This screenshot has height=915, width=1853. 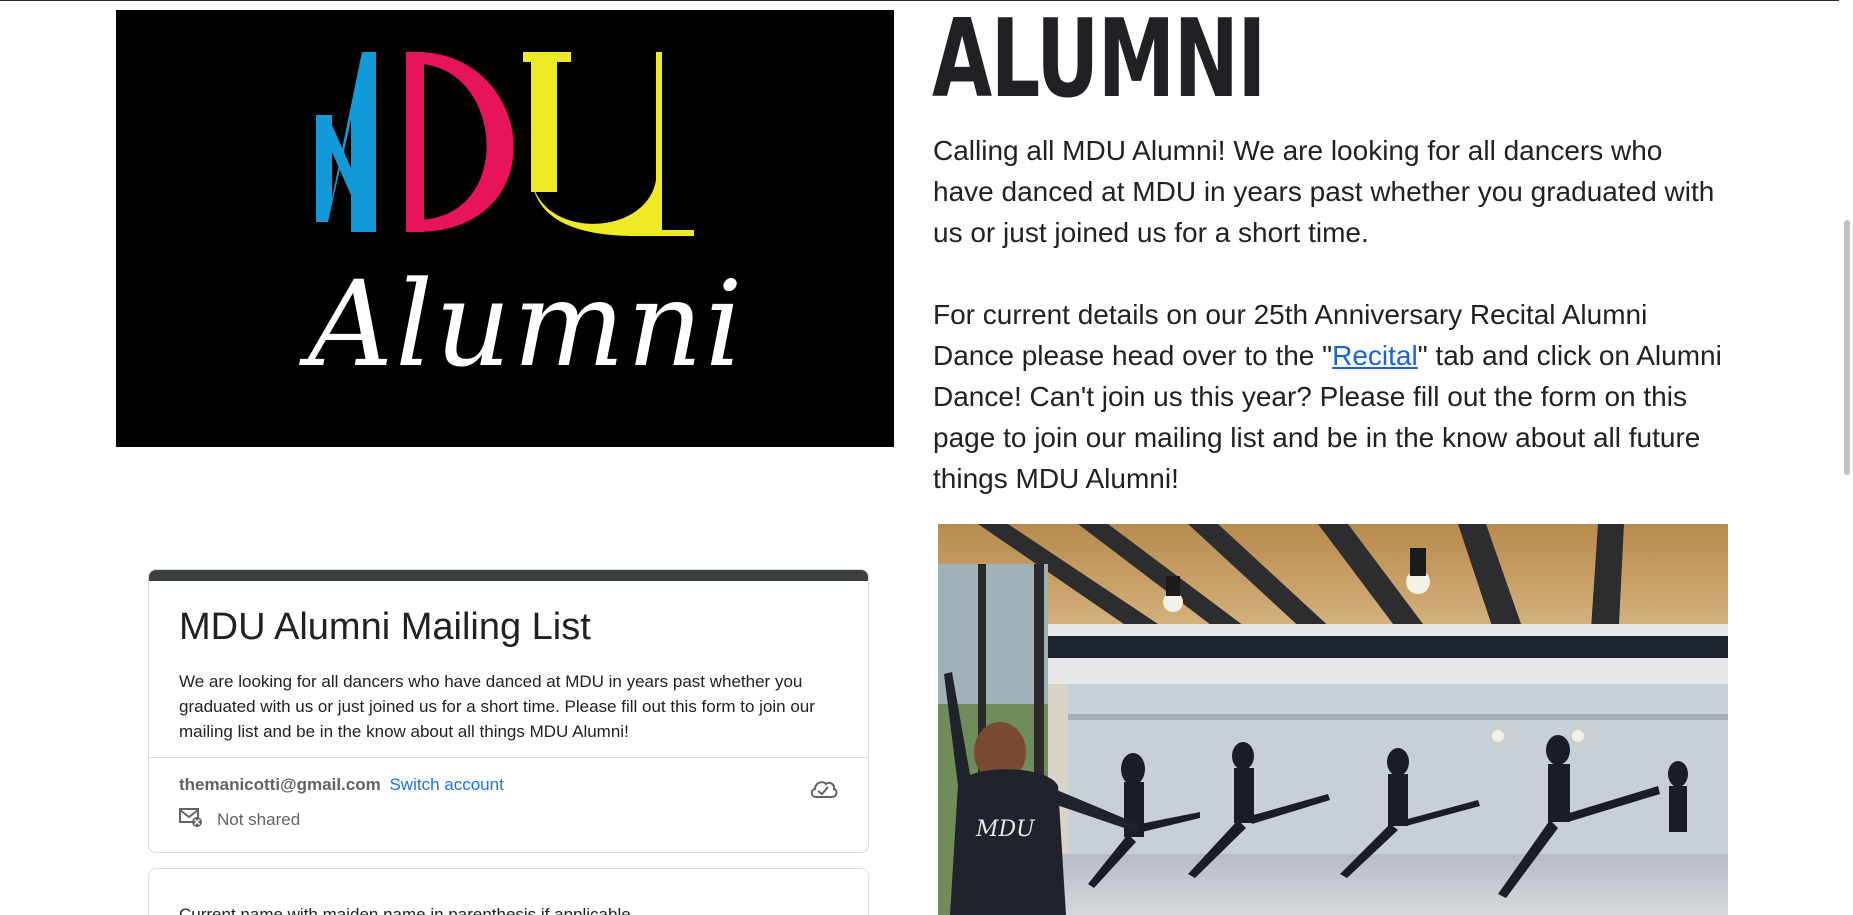 I want to click on not-shared-row: Not shared, so click(x=240, y=820).